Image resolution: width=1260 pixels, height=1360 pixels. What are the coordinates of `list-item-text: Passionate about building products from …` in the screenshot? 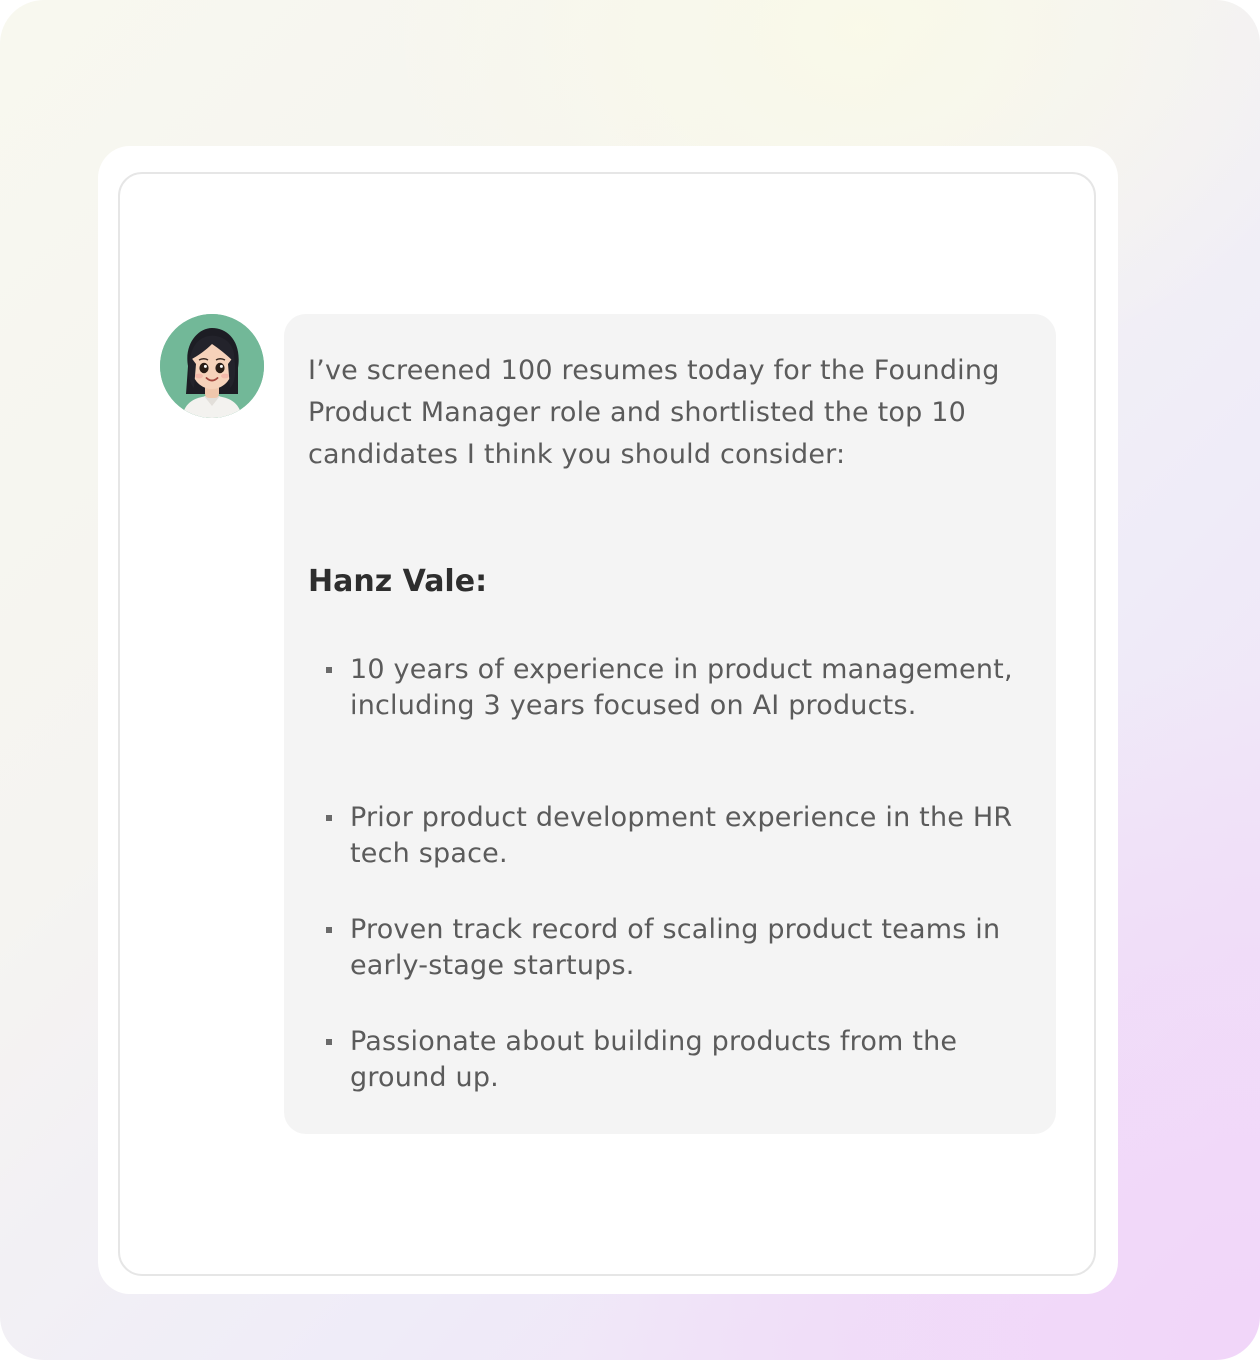 It's located at (654, 1059).